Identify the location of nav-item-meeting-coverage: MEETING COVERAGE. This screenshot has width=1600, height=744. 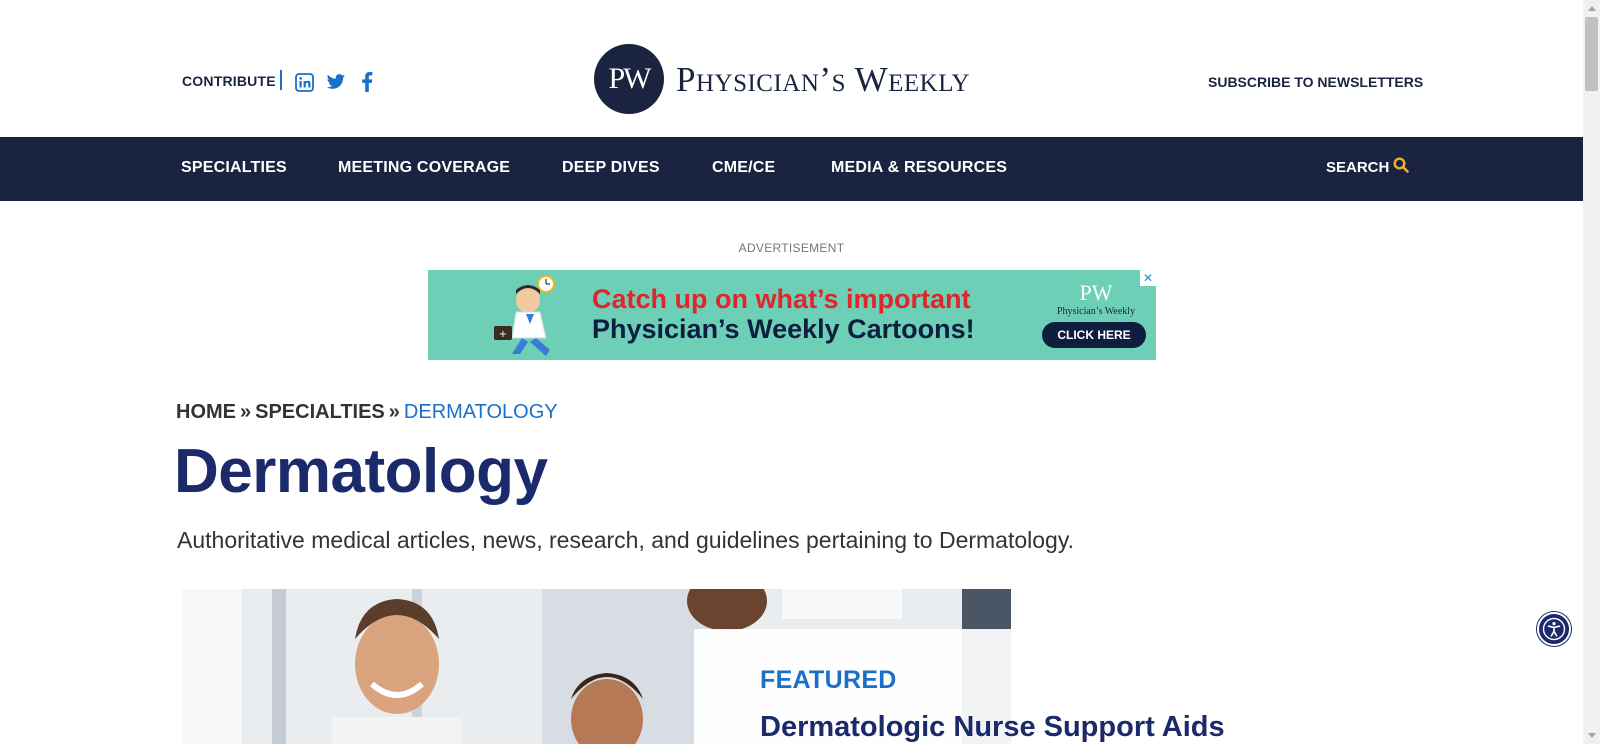
(424, 168).